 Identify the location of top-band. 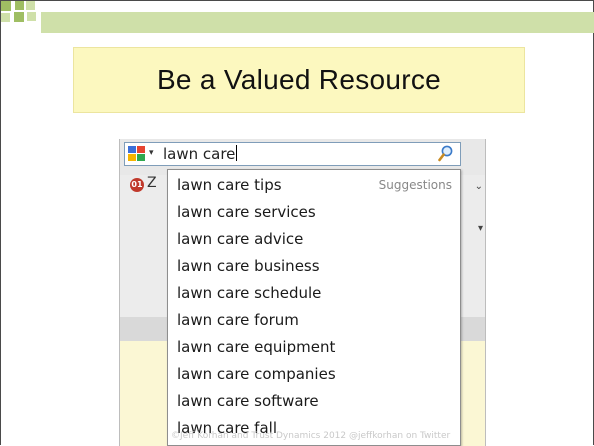
(317, 22).